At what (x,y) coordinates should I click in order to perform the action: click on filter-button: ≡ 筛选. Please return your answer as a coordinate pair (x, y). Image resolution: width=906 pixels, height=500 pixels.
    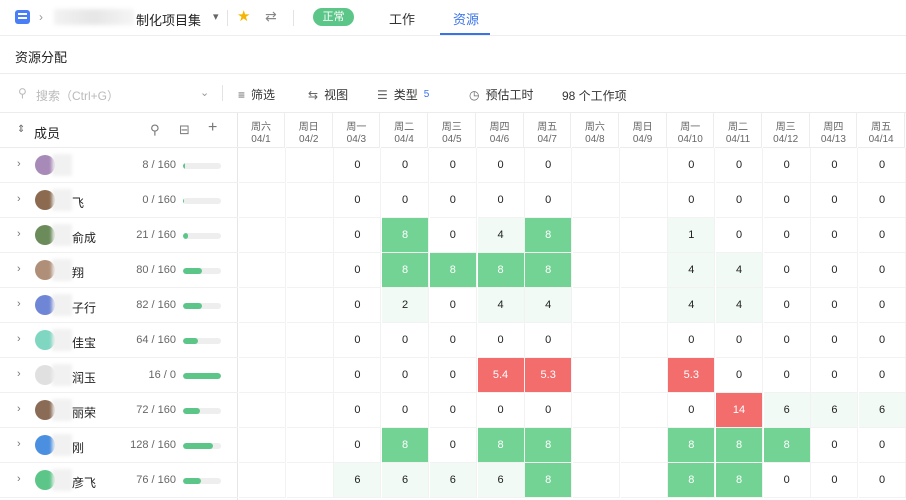
    Looking at the image, I should click on (256, 94).